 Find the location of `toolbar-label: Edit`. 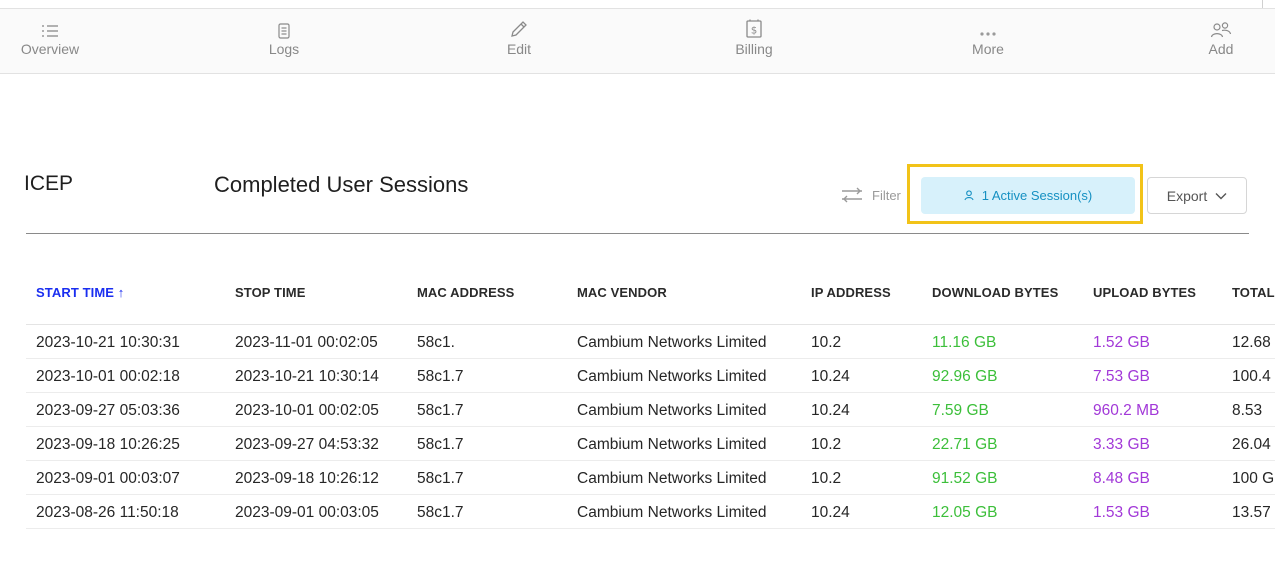

toolbar-label: Edit is located at coordinates (519, 49).